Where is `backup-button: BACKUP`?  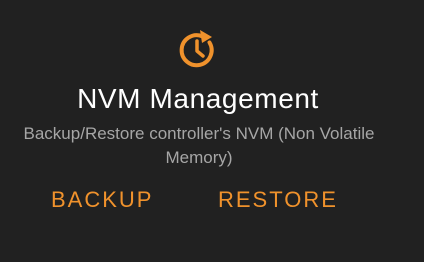 backup-button: BACKUP is located at coordinates (102, 200).